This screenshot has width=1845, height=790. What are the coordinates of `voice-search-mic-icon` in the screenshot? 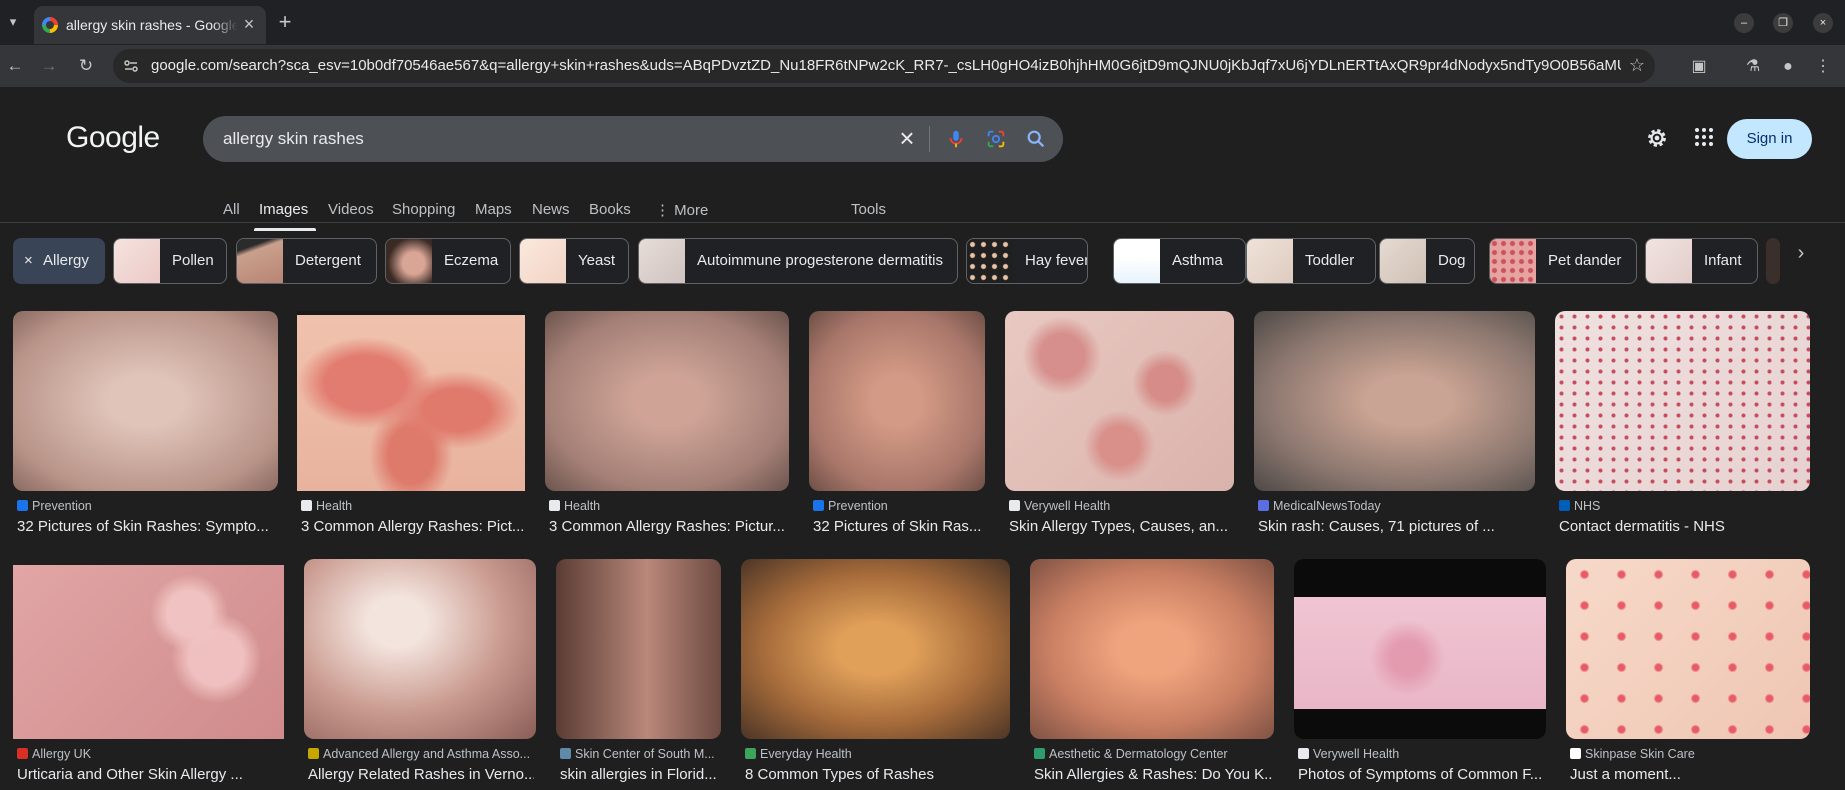 It's located at (956, 139).